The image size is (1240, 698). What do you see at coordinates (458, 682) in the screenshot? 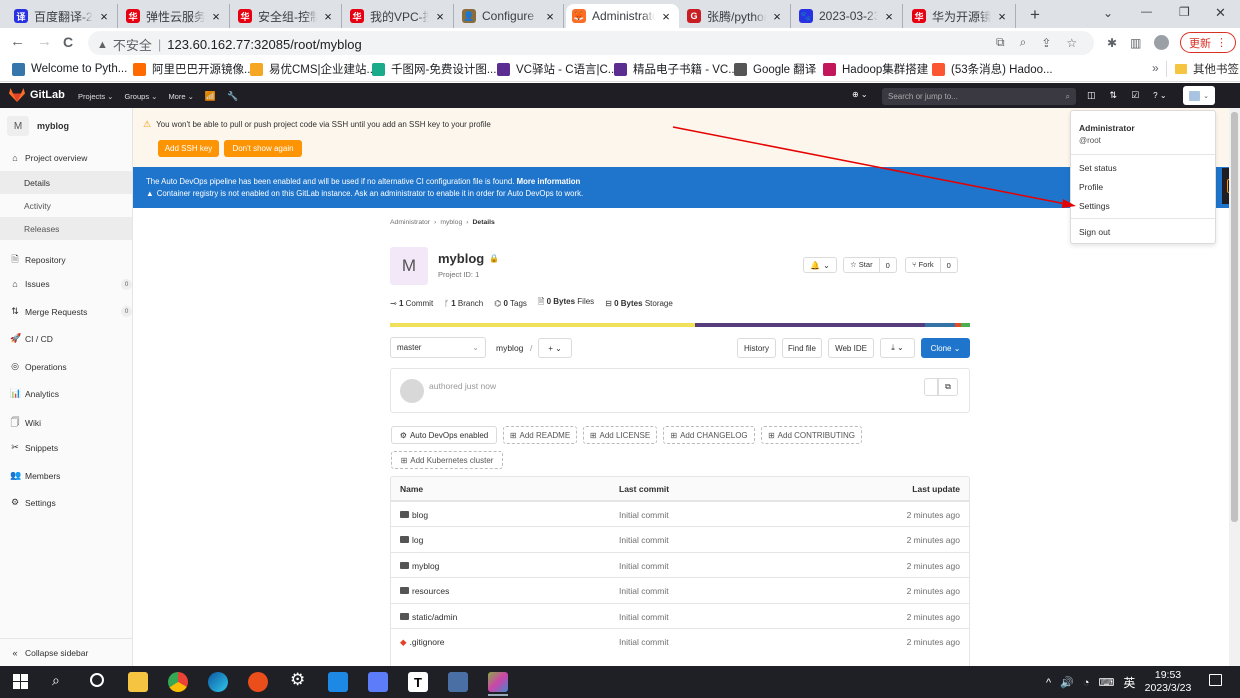
I see `vm-icon` at bounding box center [458, 682].